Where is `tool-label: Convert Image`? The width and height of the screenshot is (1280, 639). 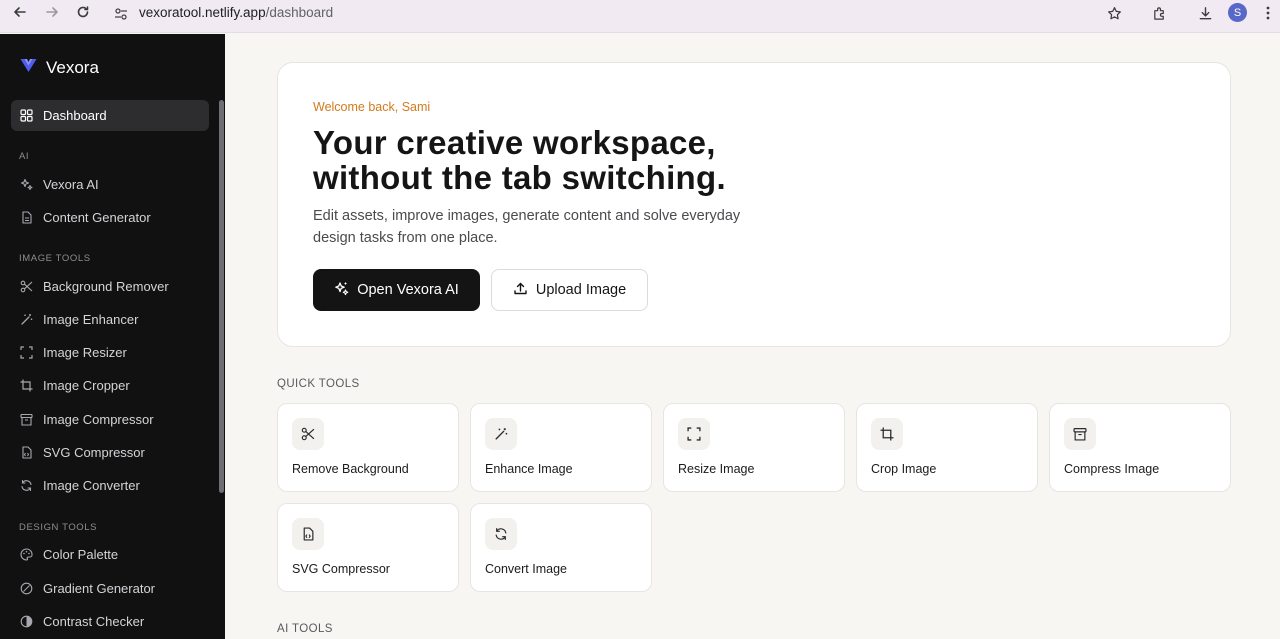
tool-label: Convert Image is located at coordinates (526, 569).